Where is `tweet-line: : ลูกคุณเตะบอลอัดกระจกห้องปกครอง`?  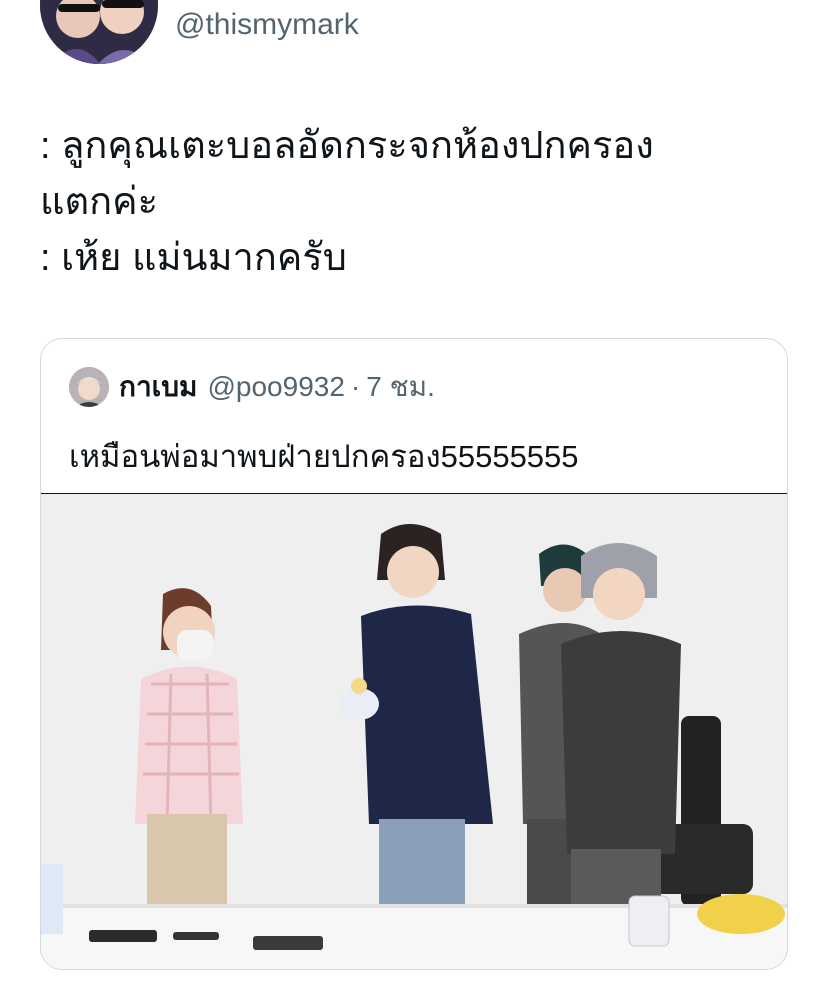
tweet-line: : ลูกคุณเตะบอลอัดกระจกห้องปกครอง is located at coordinates (347, 146).